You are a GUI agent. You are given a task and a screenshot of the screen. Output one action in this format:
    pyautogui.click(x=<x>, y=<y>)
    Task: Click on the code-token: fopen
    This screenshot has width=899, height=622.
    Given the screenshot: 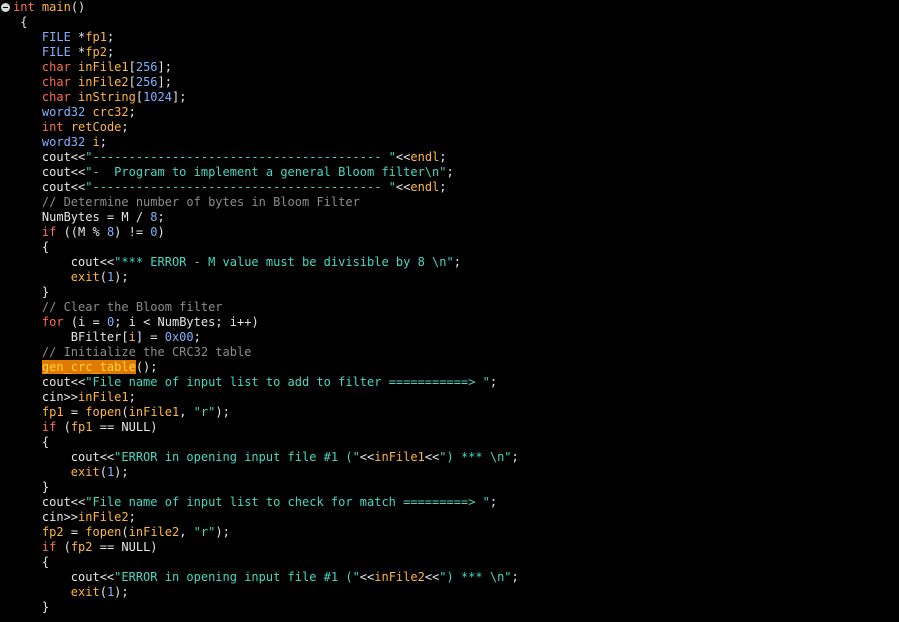 What is the action you would take?
    pyautogui.click(x=103, y=532)
    